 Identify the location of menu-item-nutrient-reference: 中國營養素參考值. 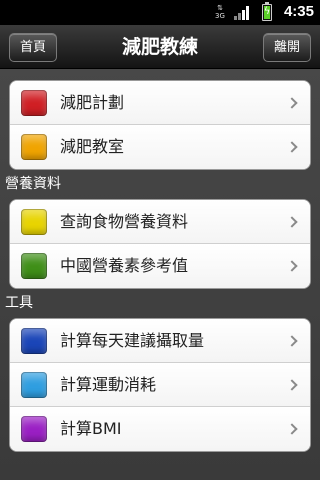
(160, 266).